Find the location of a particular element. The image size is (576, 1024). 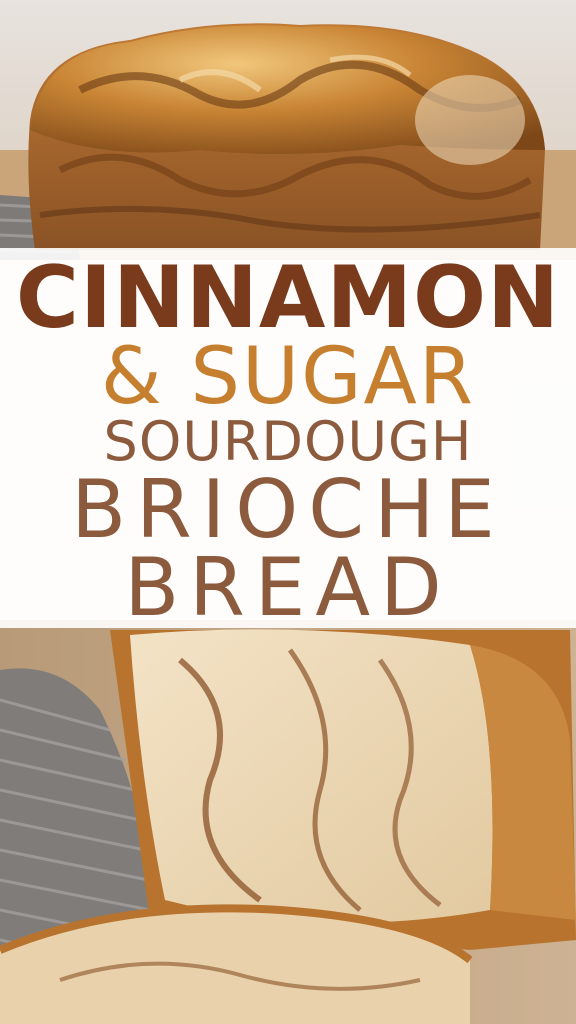

title-line-cinnamon: CINNAMON is located at coordinates (288, 298).